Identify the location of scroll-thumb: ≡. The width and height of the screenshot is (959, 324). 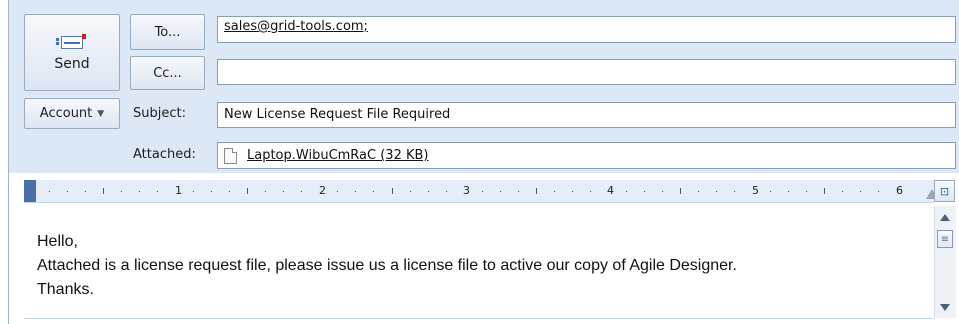
(945, 239).